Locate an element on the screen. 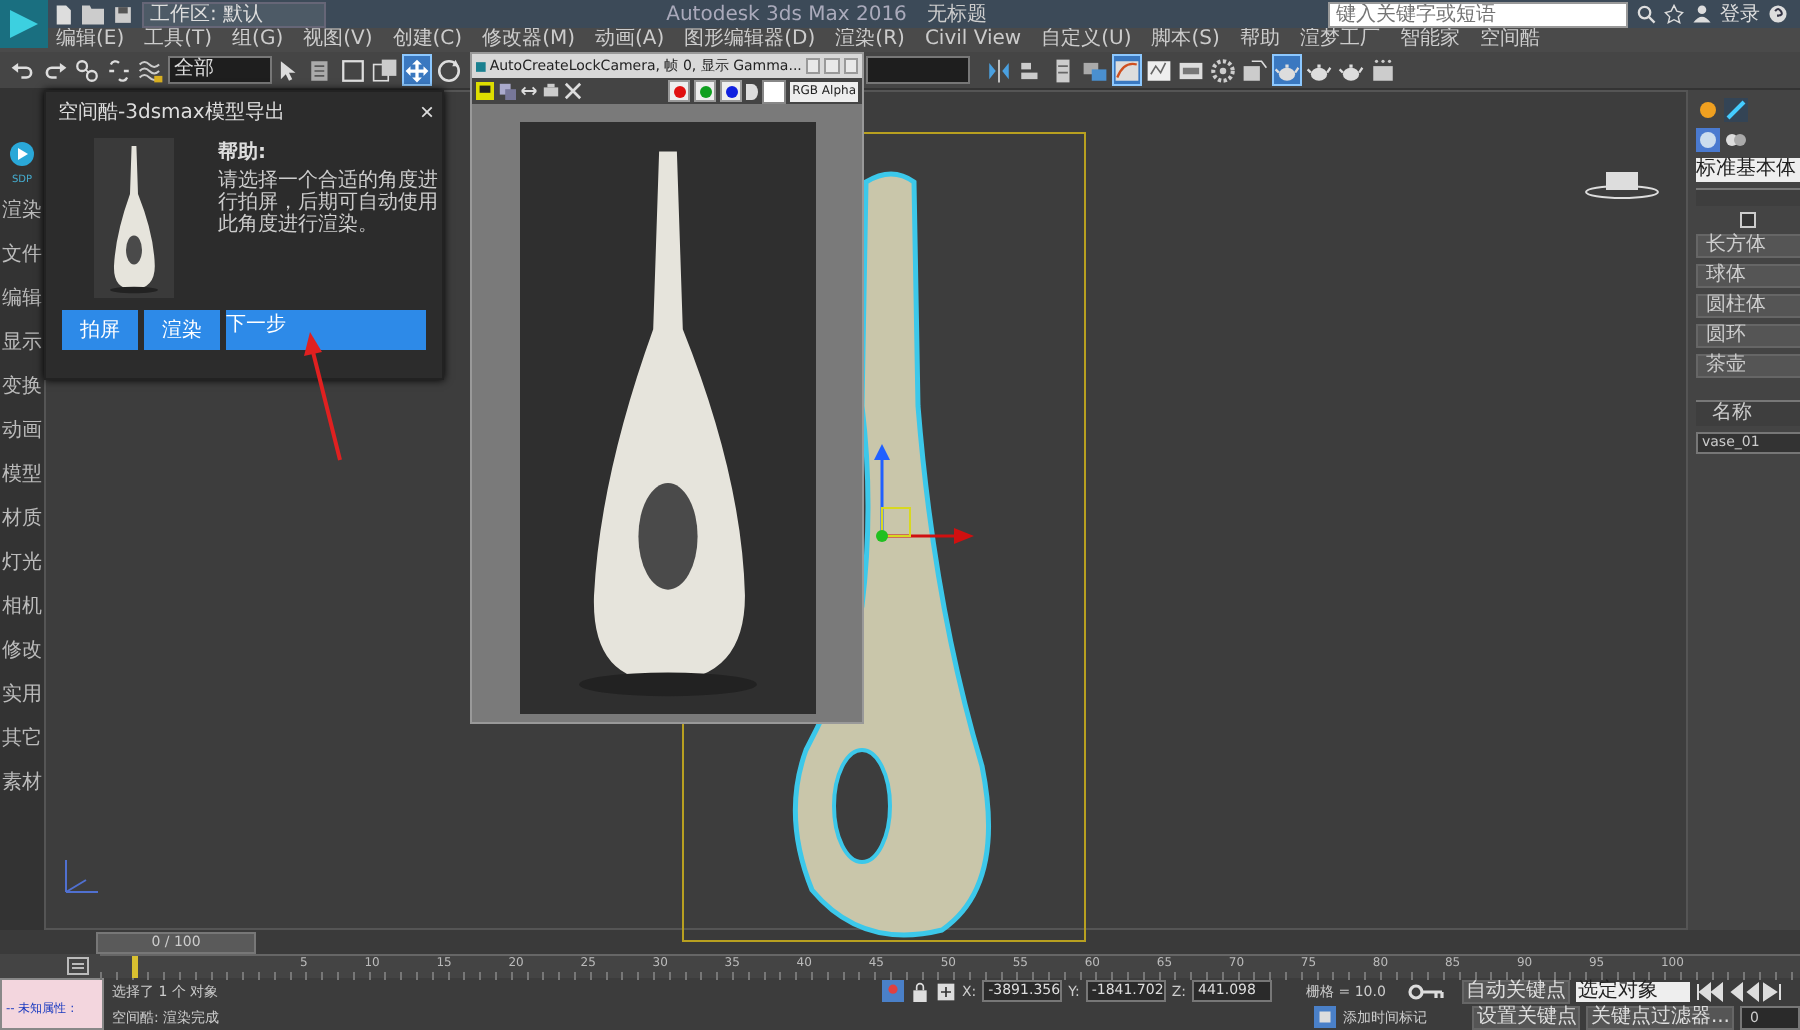  isolate-icon is located at coordinates (892, 991).